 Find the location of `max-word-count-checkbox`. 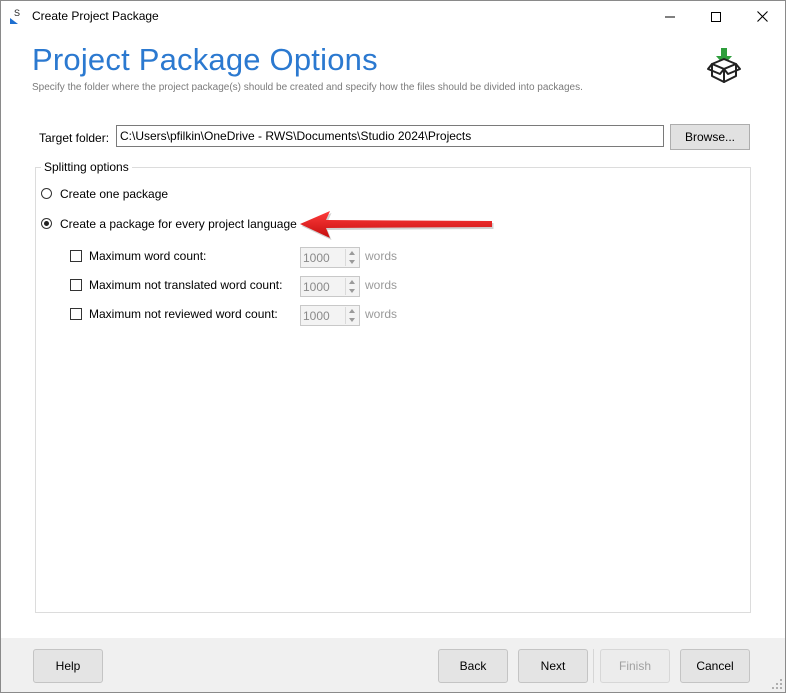

max-word-count-checkbox is located at coordinates (76, 256).